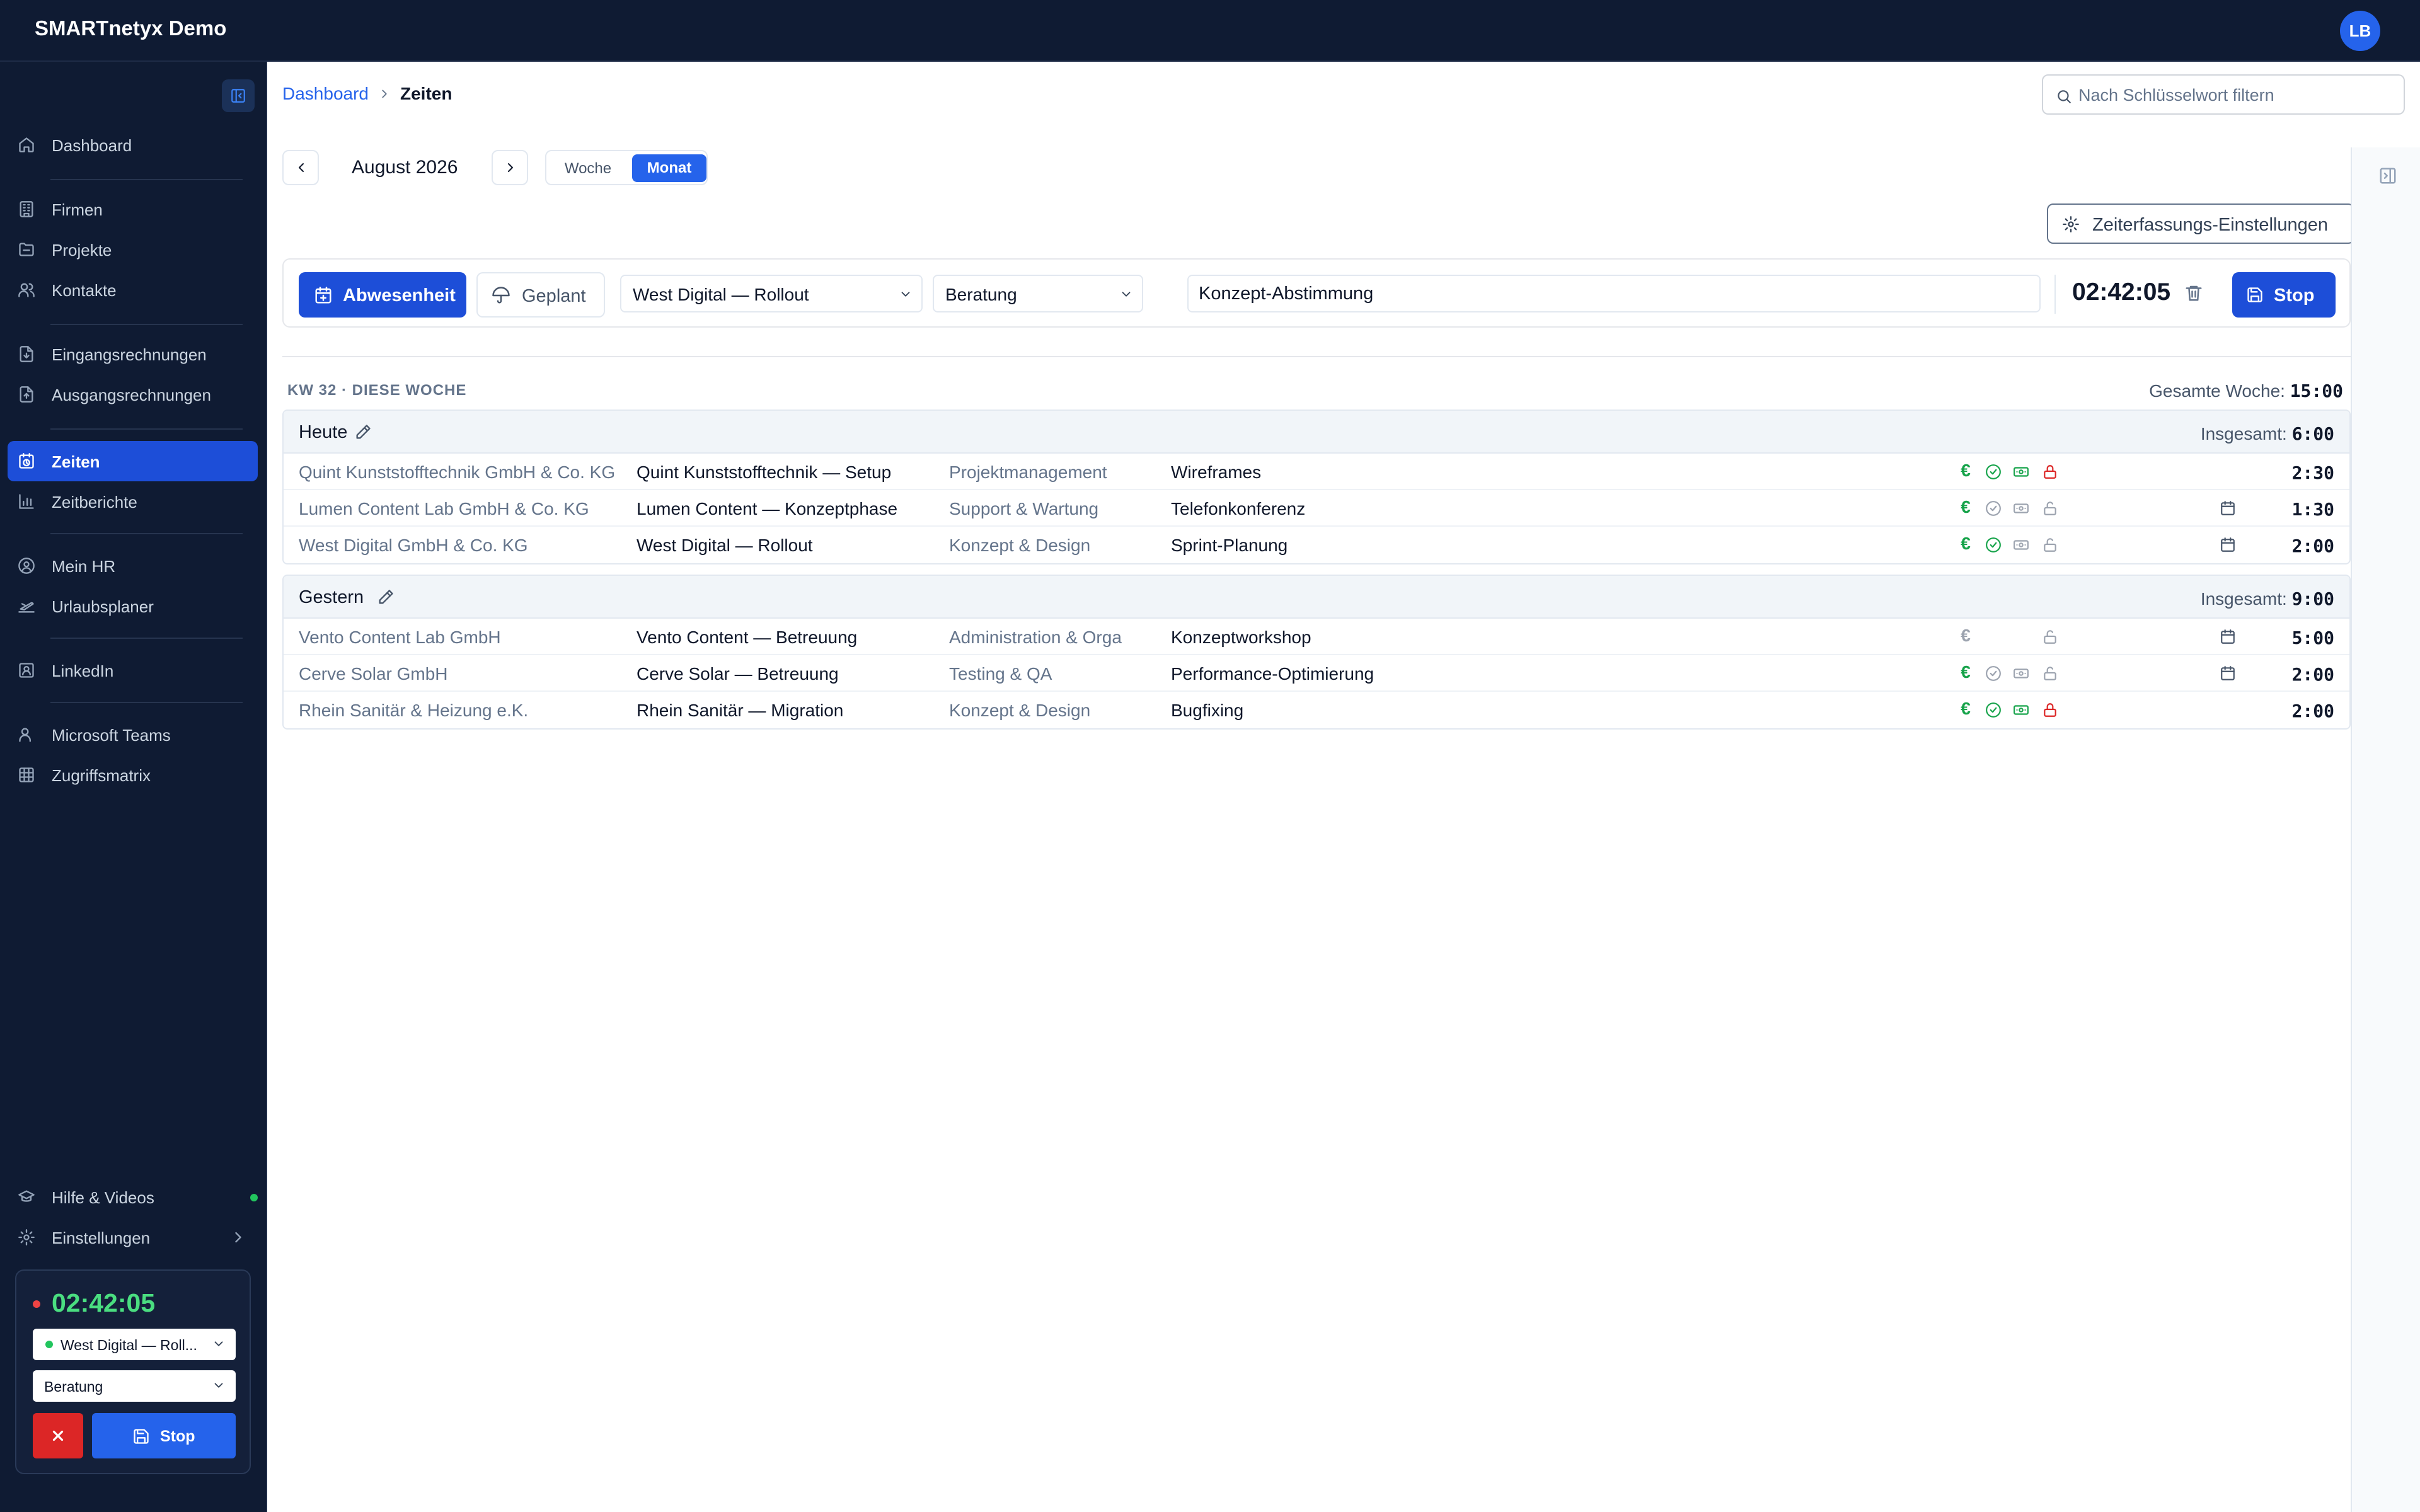 The width and height of the screenshot is (2420, 1512). Describe the element at coordinates (2236, 95) in the screenshot. I see `search-input` at that location.